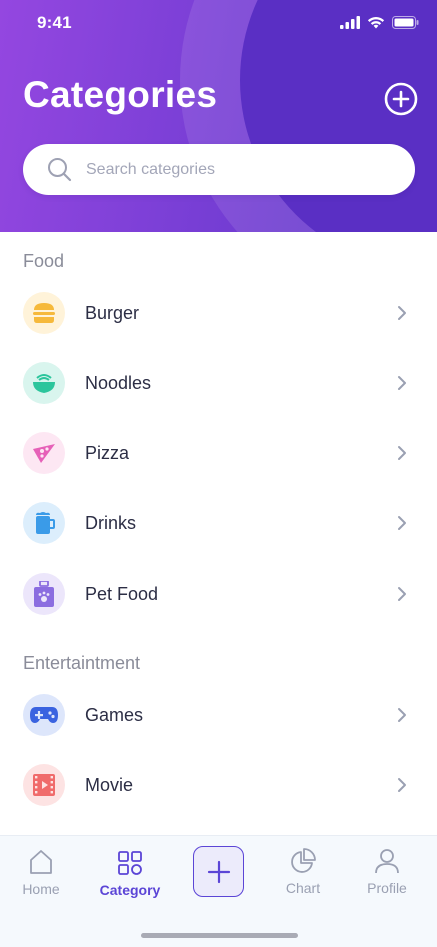  I want to click on add-category-icon, so click(401, 99).